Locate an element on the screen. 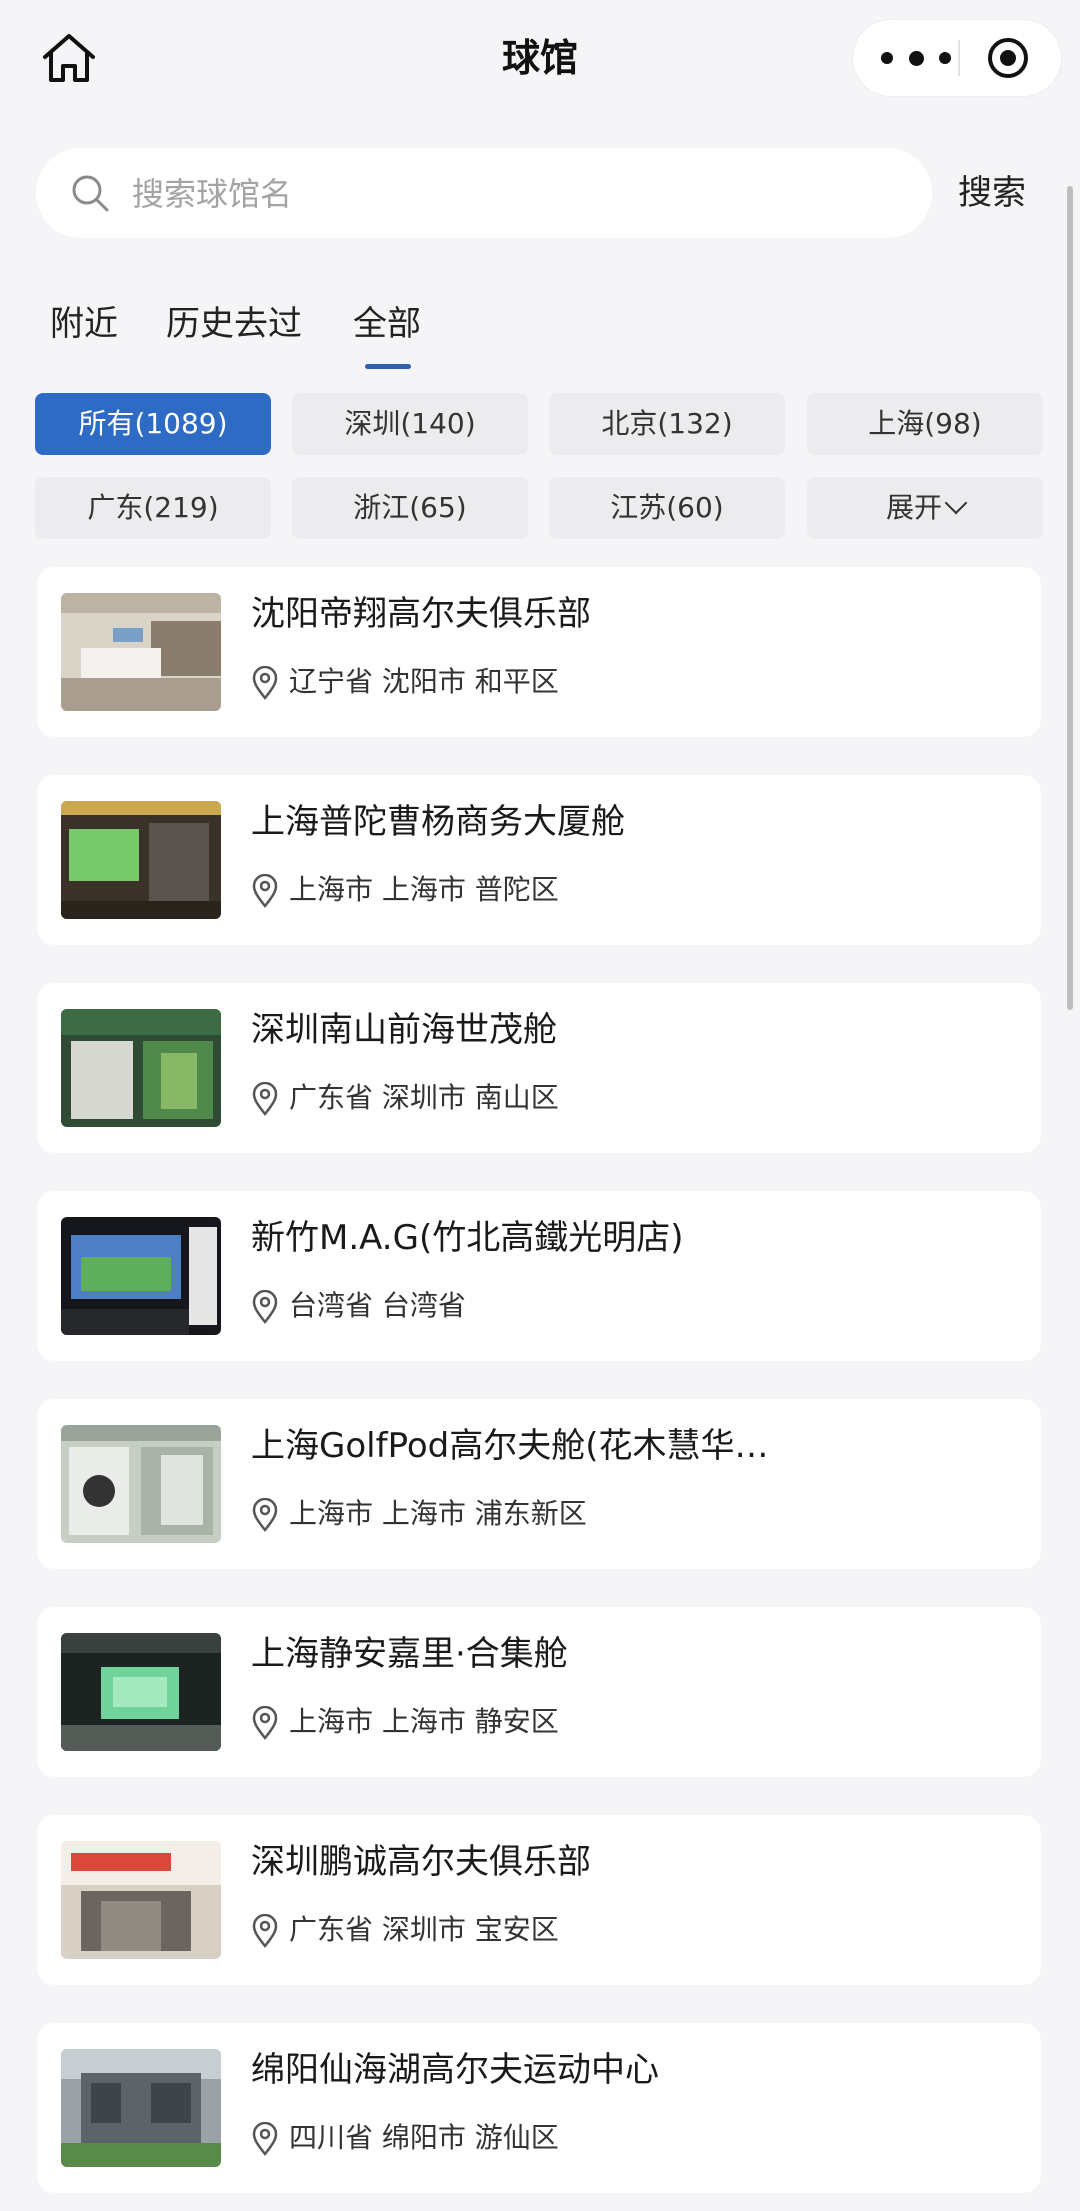  active-tab-indicator is located at coordinates (388, 366).